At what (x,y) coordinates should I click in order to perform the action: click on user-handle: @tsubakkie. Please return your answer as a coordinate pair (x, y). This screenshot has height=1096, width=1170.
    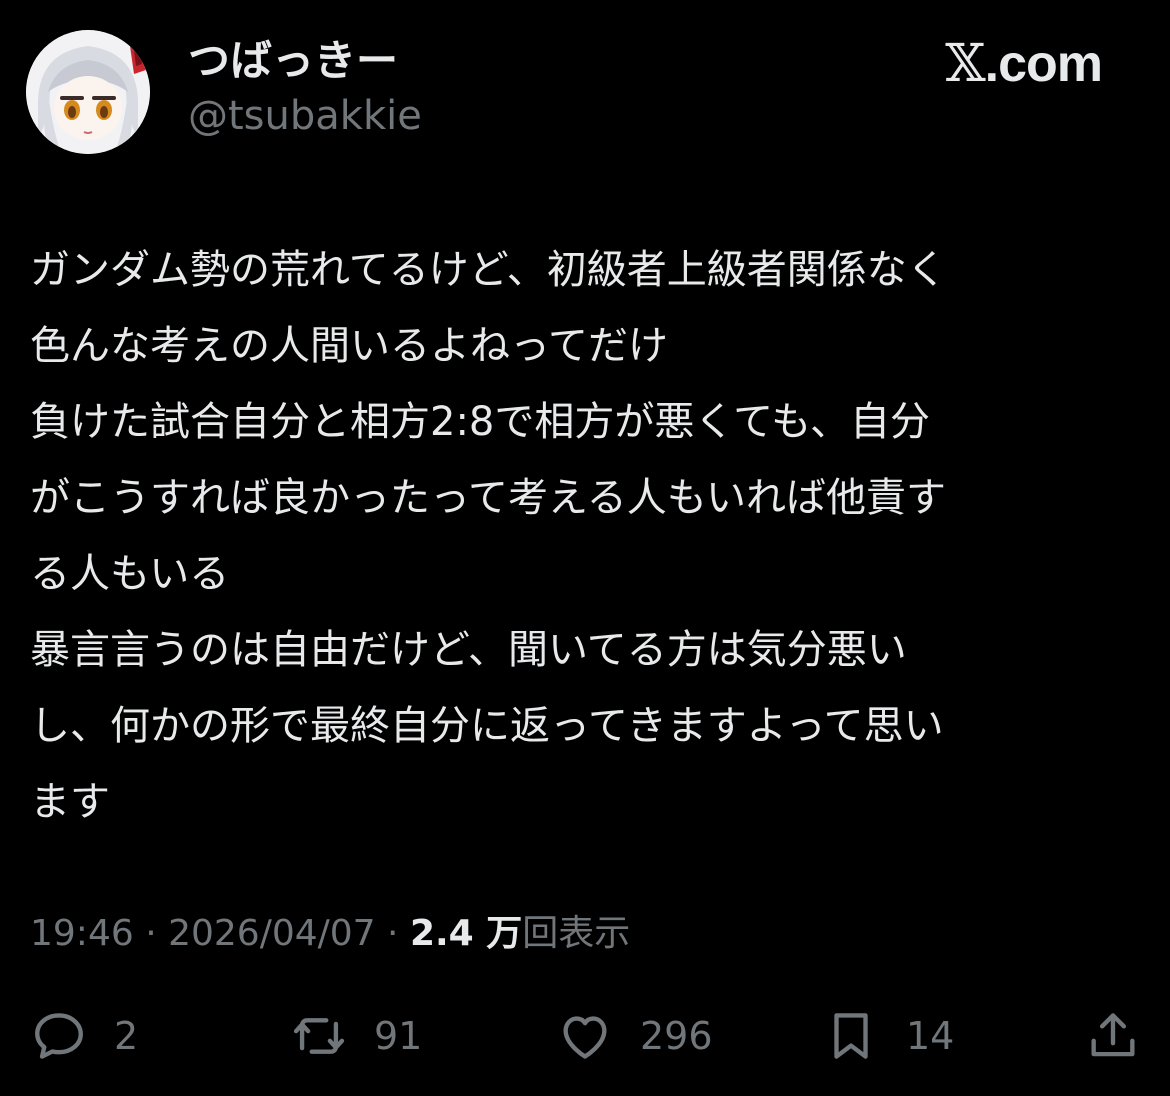
    Looking at the image, I should click on (305, 116).